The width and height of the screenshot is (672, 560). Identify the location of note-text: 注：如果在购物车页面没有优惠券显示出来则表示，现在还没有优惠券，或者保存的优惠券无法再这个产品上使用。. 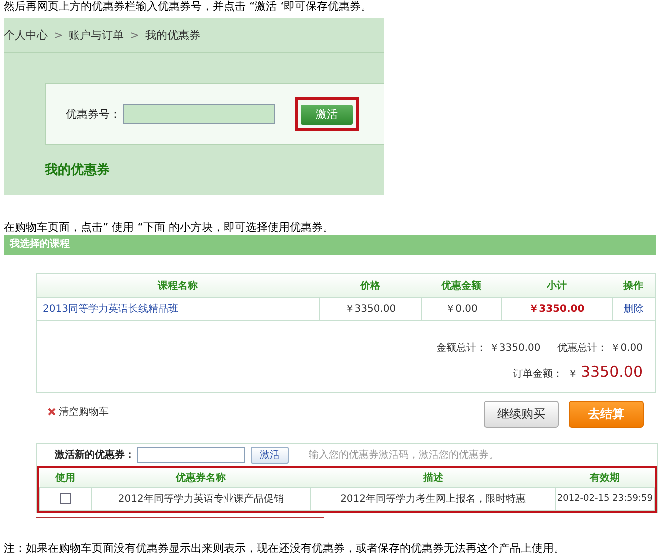
(285, 549).